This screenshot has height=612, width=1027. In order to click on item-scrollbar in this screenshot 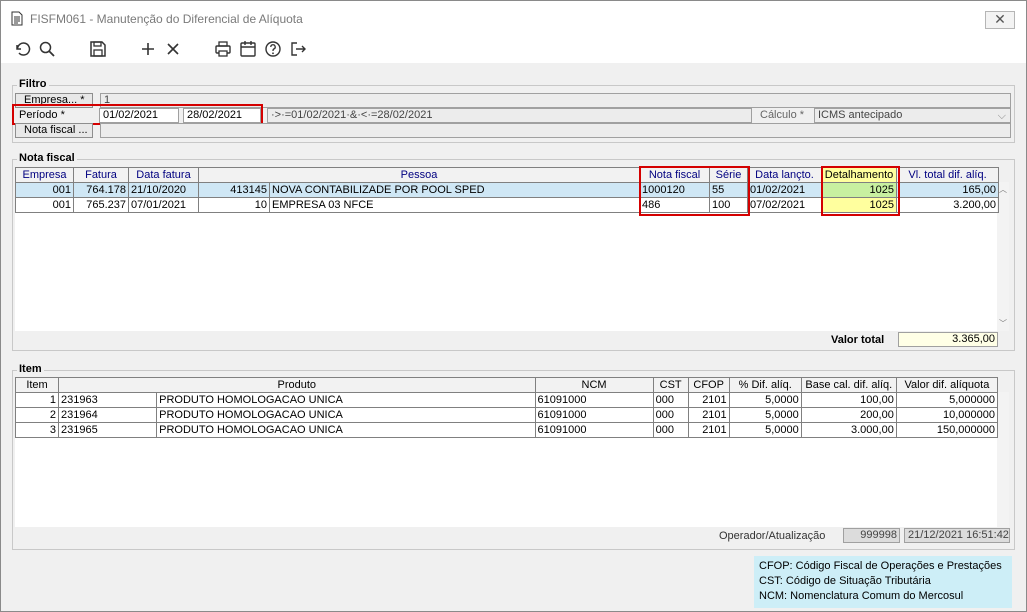, I will do `click(1003, 459)`.